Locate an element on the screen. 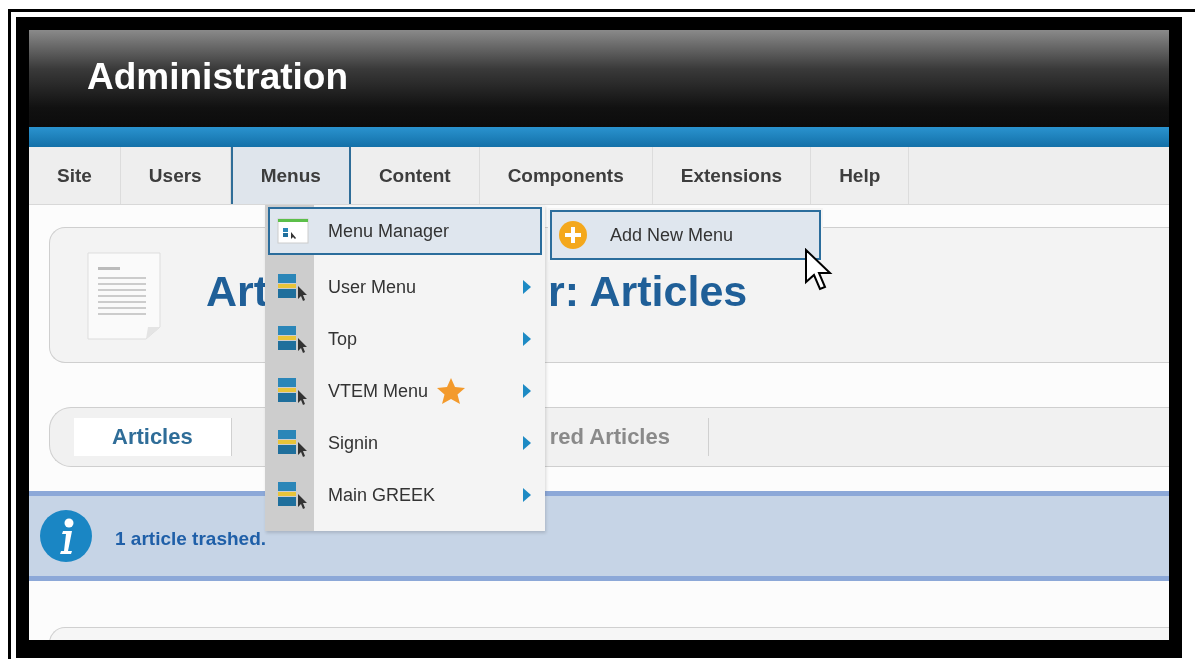 Image resolution: width=1195 pixels, height=659 pixels. menu-item: VTEM Menu is located at coordinates (405, 391).